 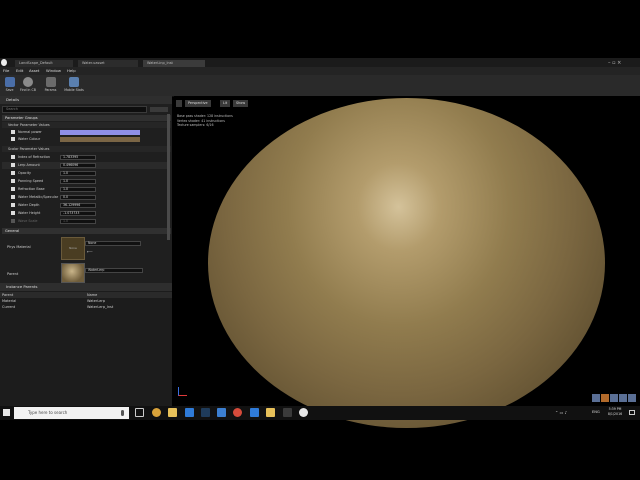 I want to click on phys-material-dropdown: None, so click(x=113, y=243).